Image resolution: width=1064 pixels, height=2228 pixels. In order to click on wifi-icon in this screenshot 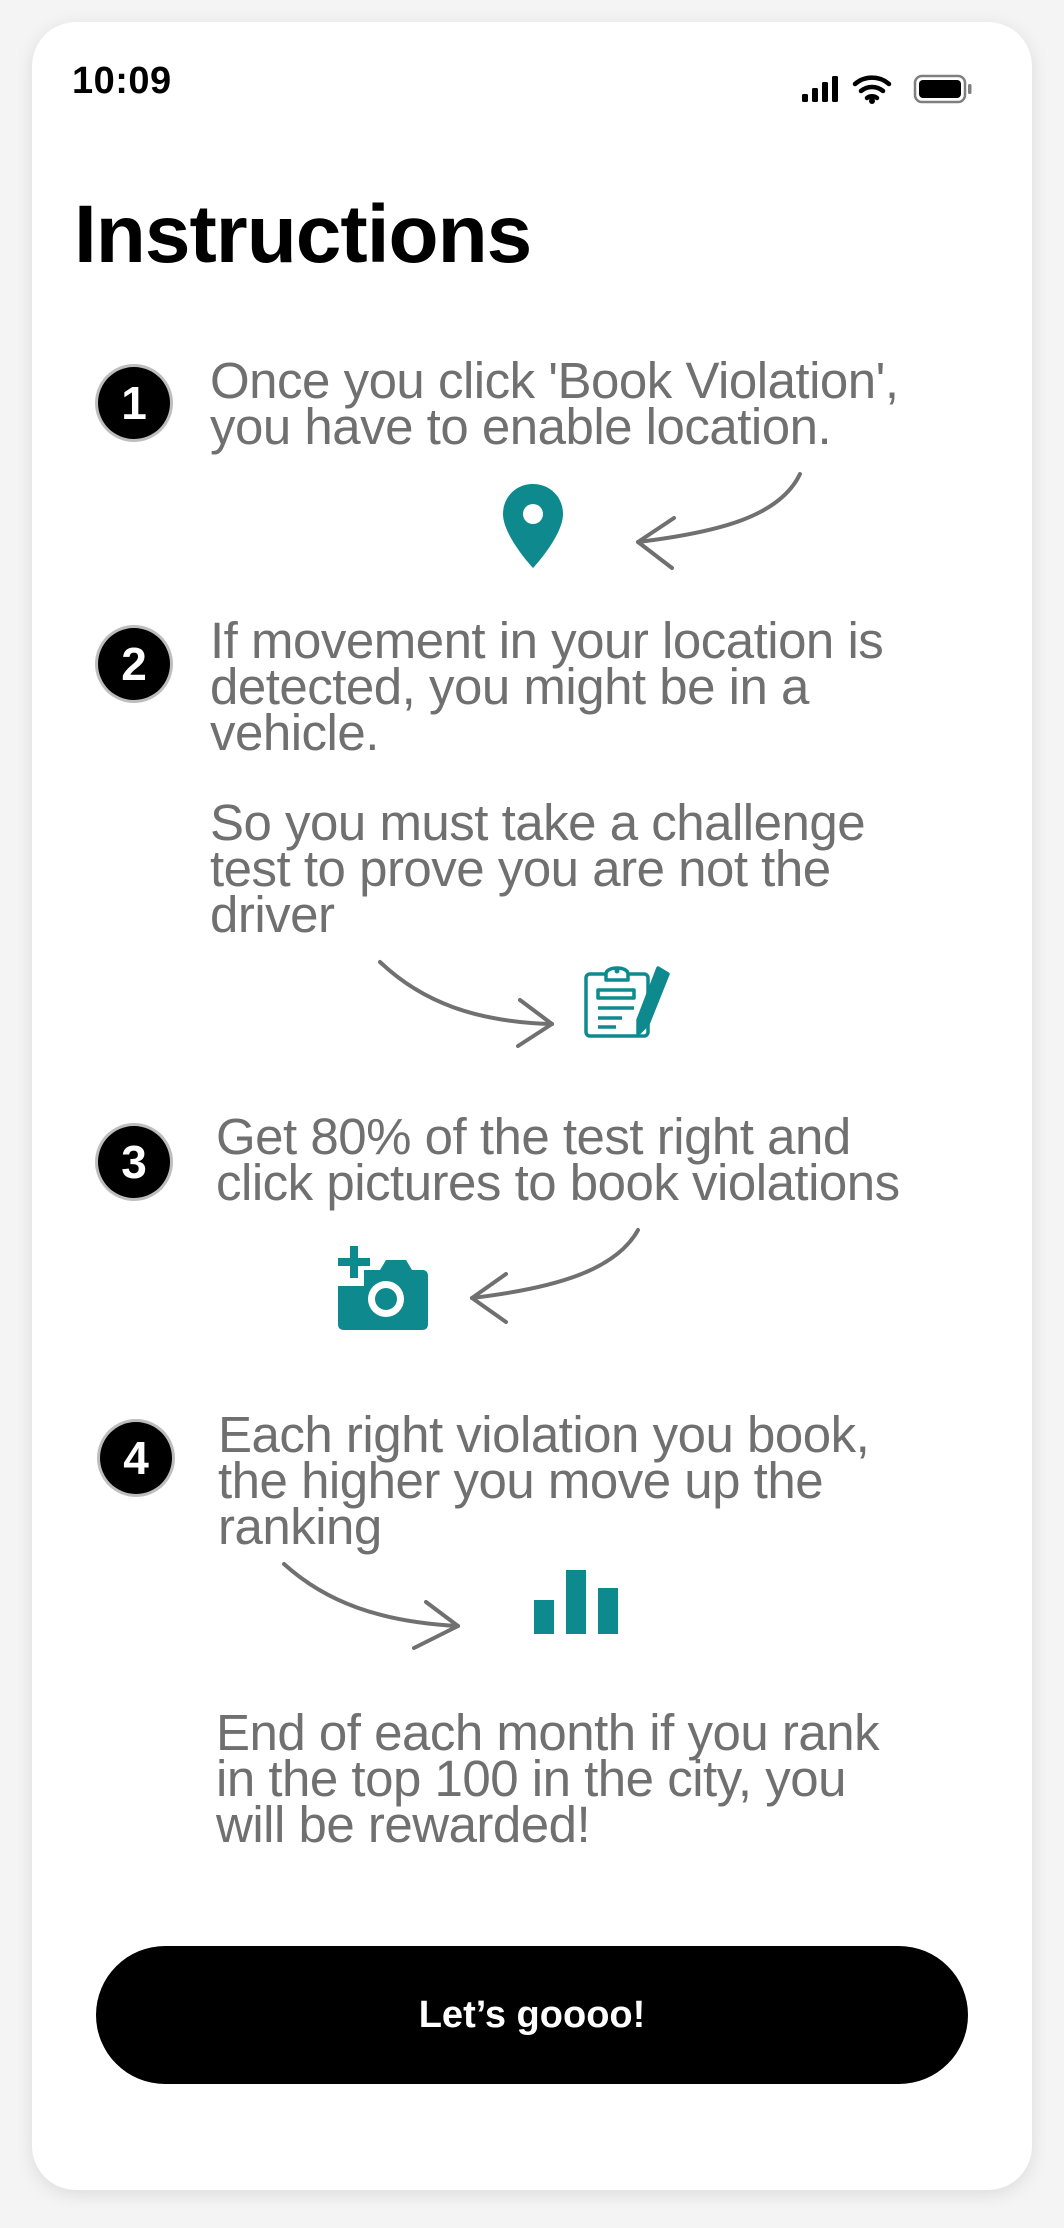, I will do `click(872, 88)`.